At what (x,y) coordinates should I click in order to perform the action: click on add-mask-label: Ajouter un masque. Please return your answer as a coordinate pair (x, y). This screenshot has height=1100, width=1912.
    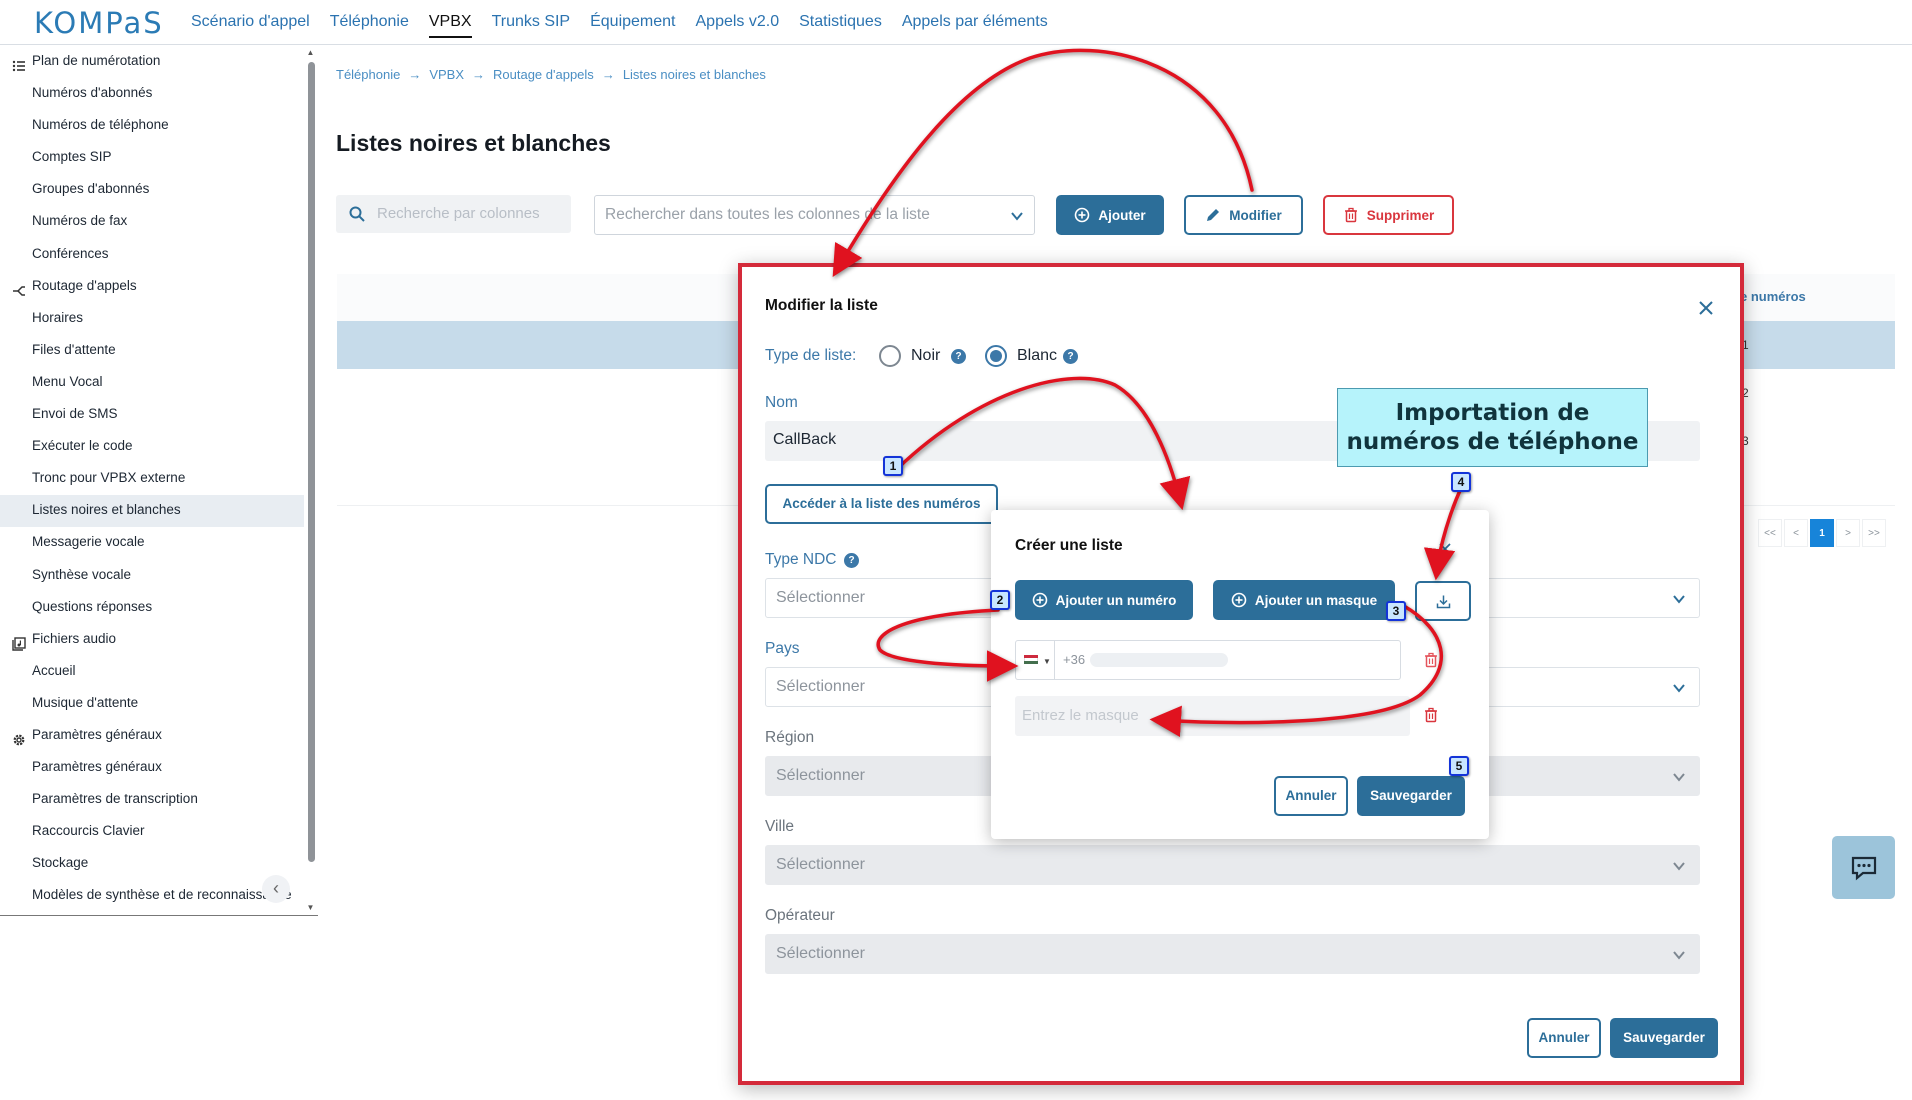
    Looking at the image, I should click on (1316, 600).